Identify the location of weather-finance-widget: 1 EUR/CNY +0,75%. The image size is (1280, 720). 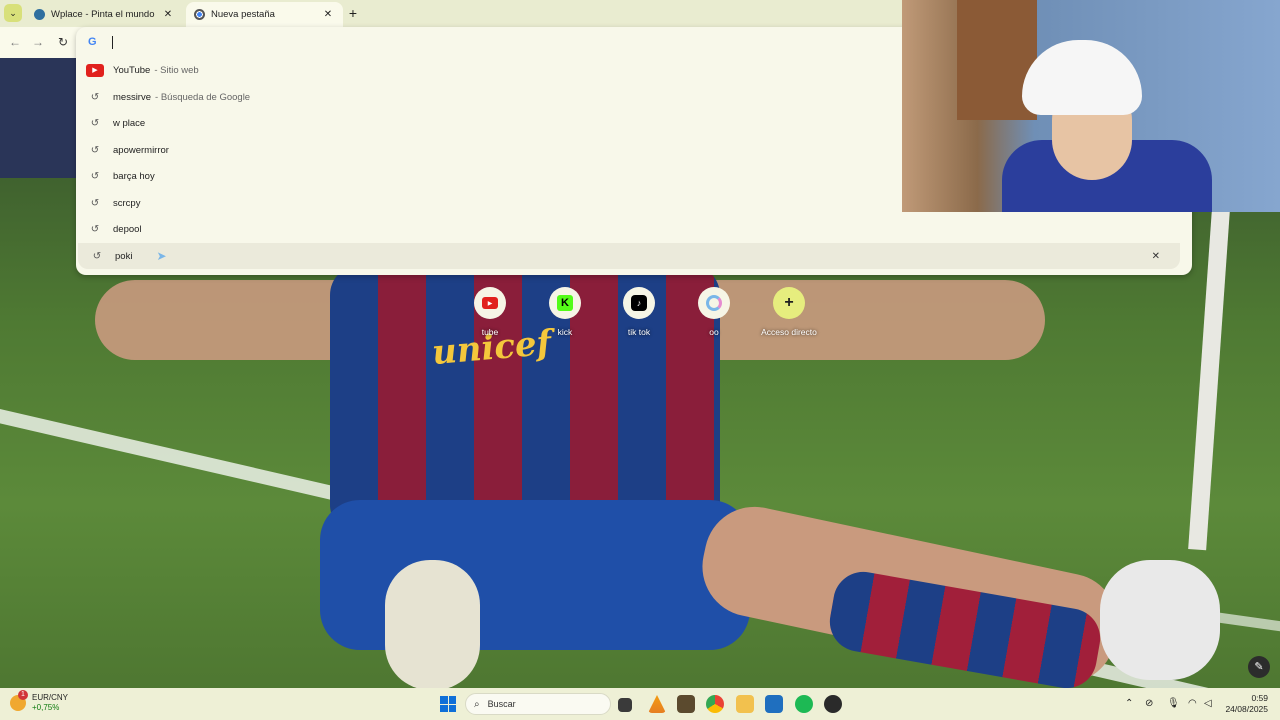
(39, 701).